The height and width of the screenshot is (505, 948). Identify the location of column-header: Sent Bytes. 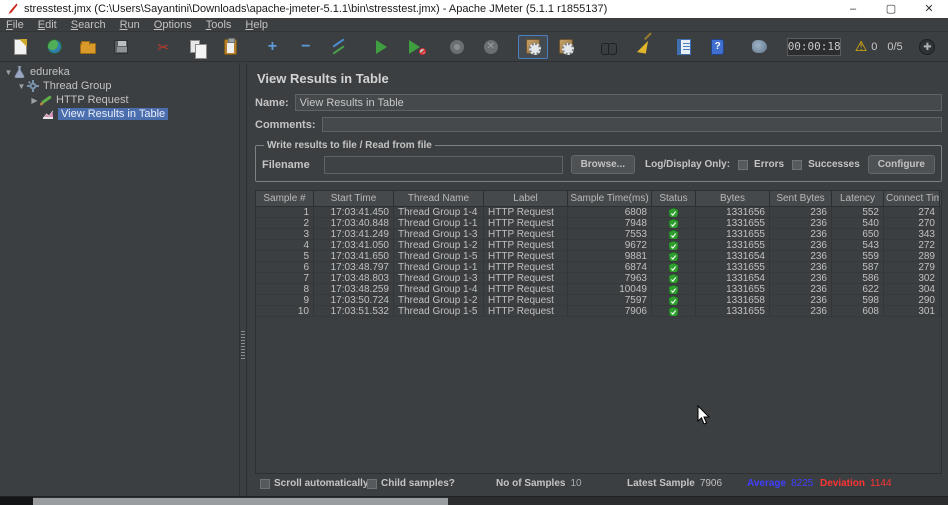
(801, 198).